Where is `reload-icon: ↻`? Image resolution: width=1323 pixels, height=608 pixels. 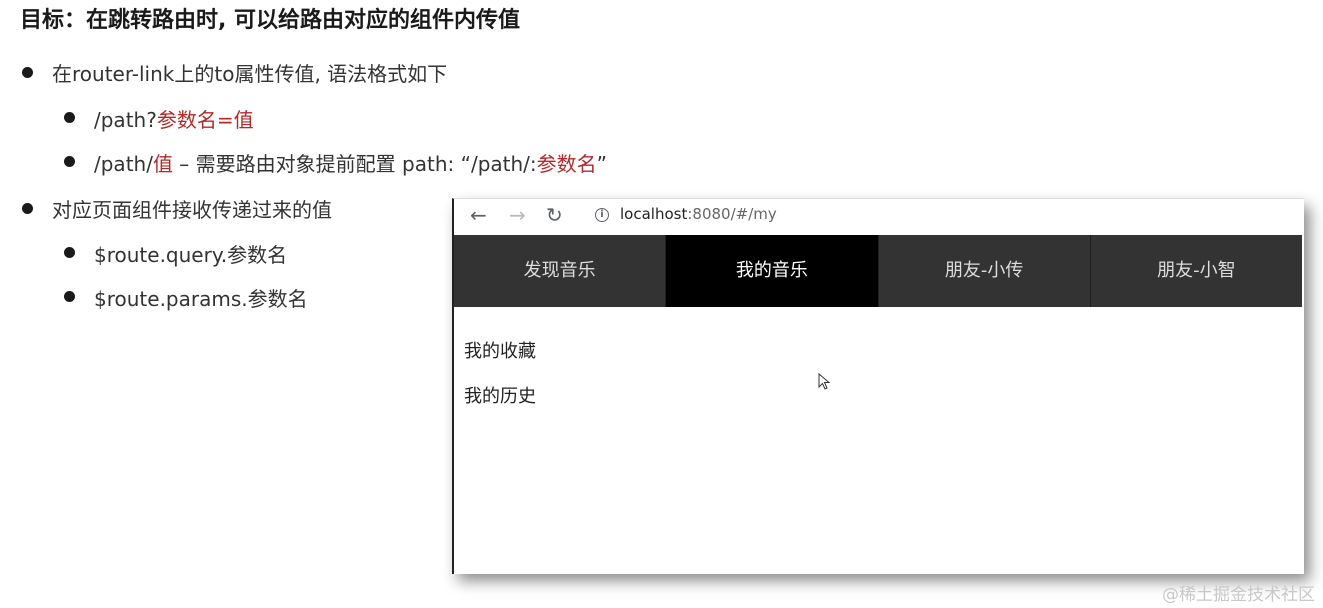
reload-icon: ↻ is located at coordinates (554, 215).